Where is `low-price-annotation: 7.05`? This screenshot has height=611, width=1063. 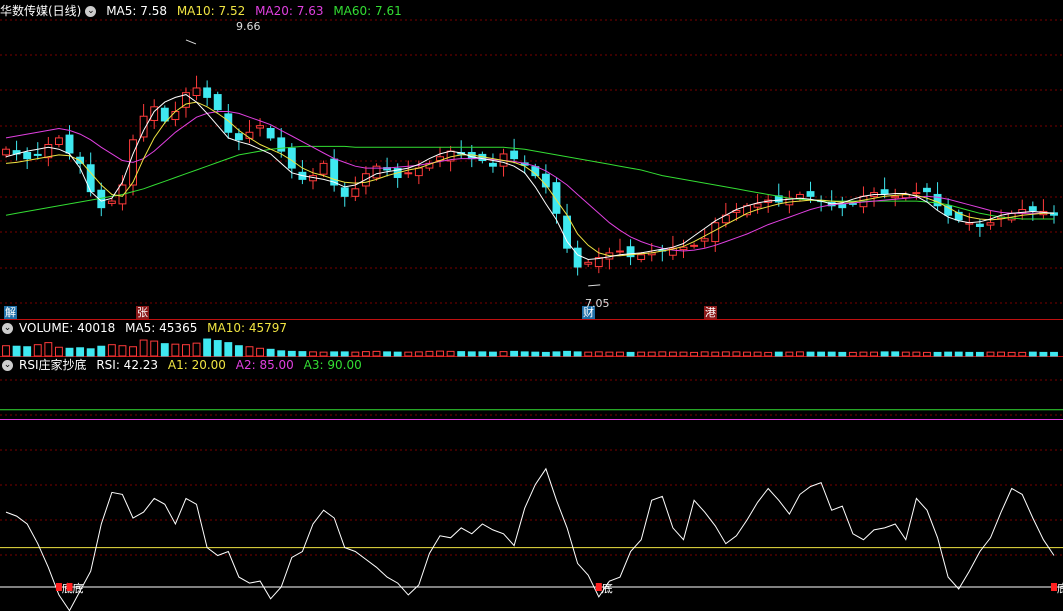 low-price-annotation: 7.05 is located at coordinates (597, 303).